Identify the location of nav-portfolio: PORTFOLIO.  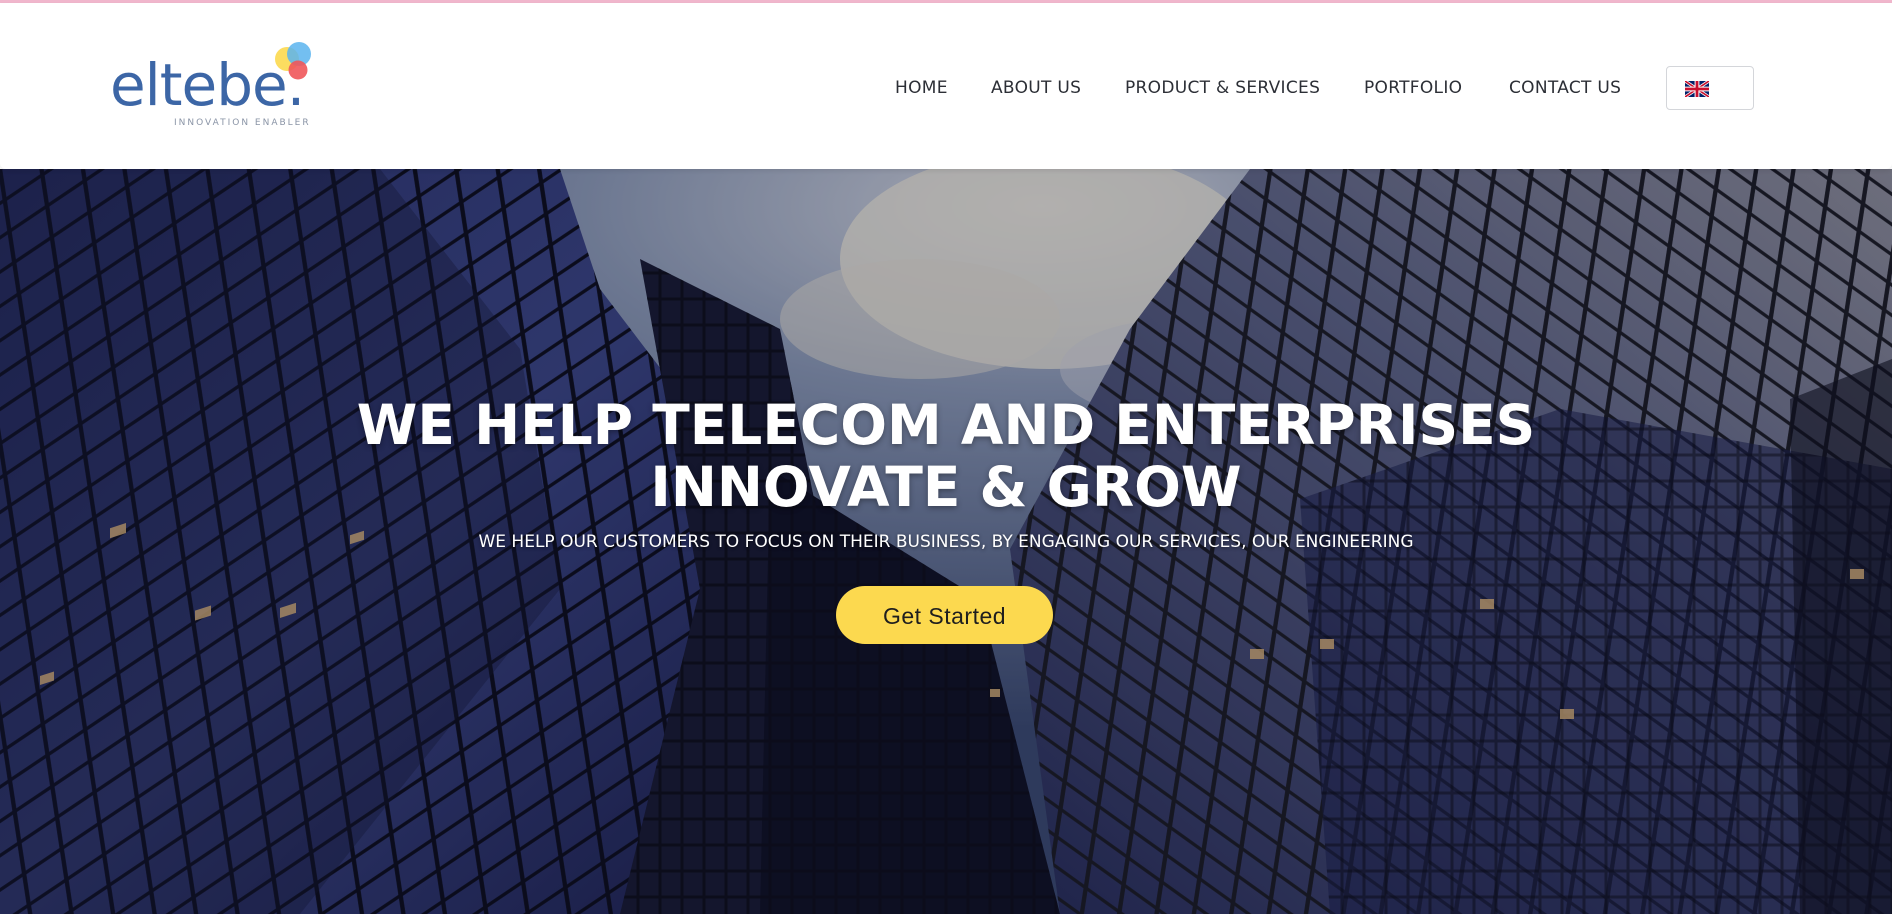
(1413, 90).